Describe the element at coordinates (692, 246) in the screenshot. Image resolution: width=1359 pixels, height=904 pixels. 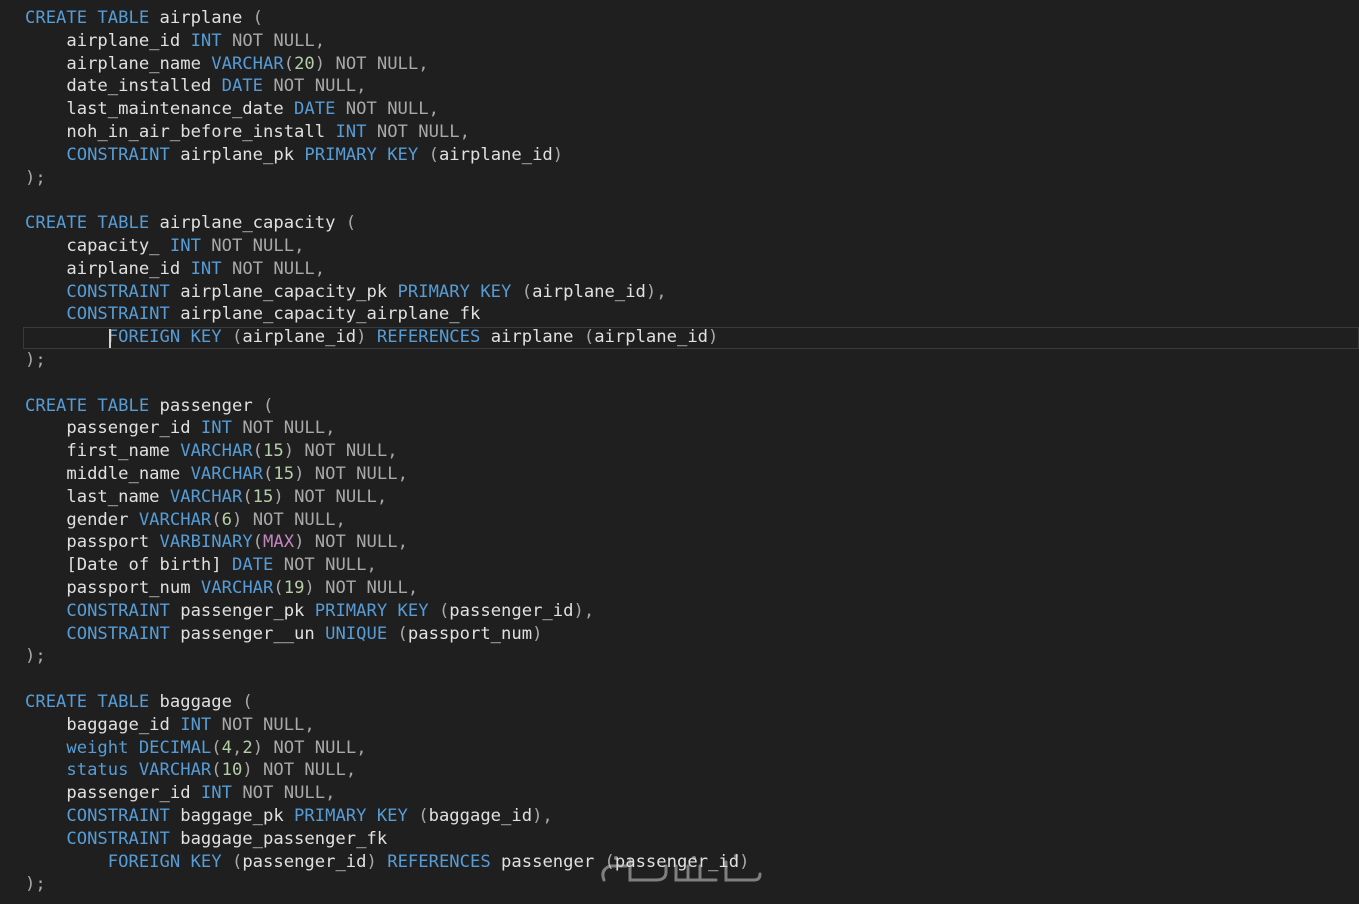
I see `code-line: capacity_ INT NOT NULL,` at that location.